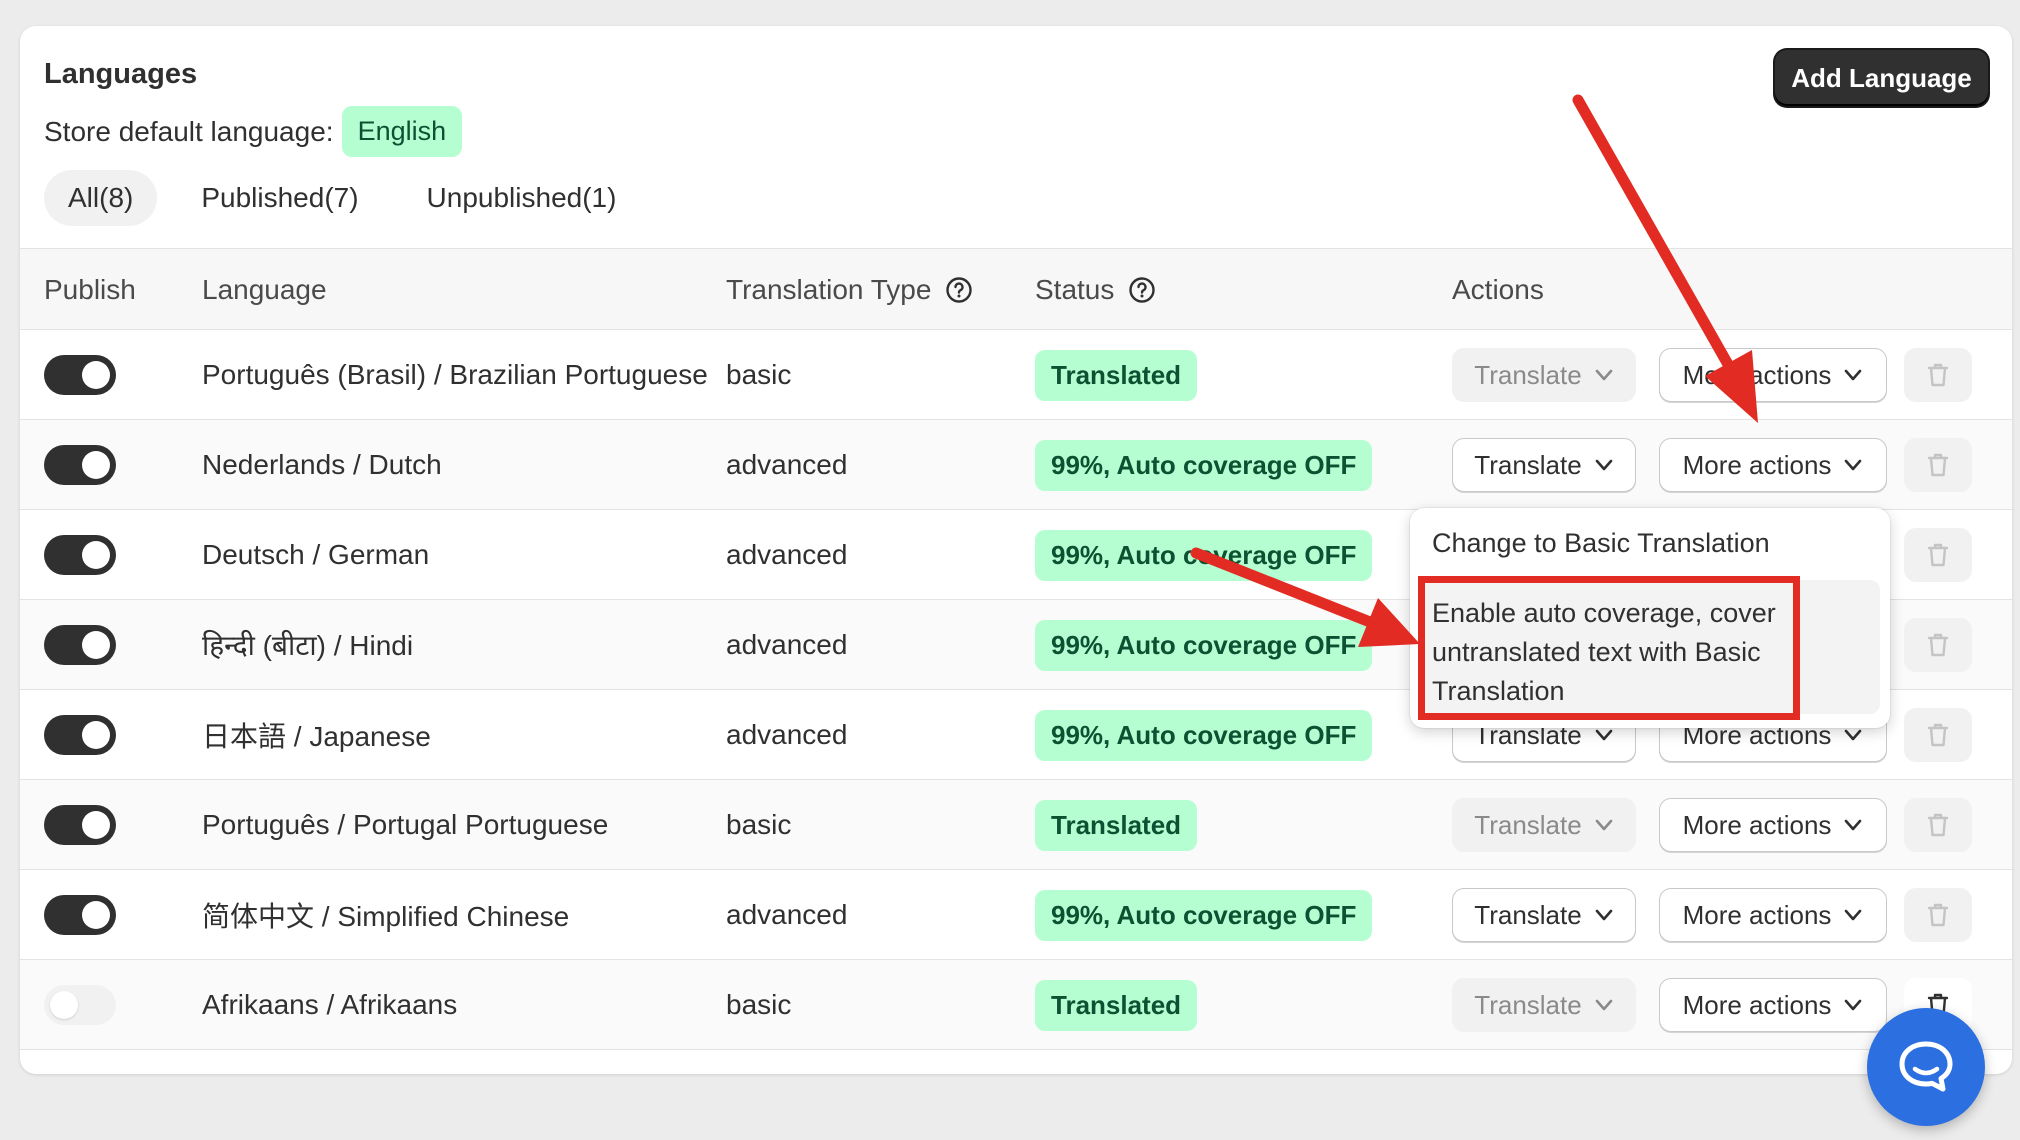  I want to click on default-language-row: Store default language: English, so click(253, 131).